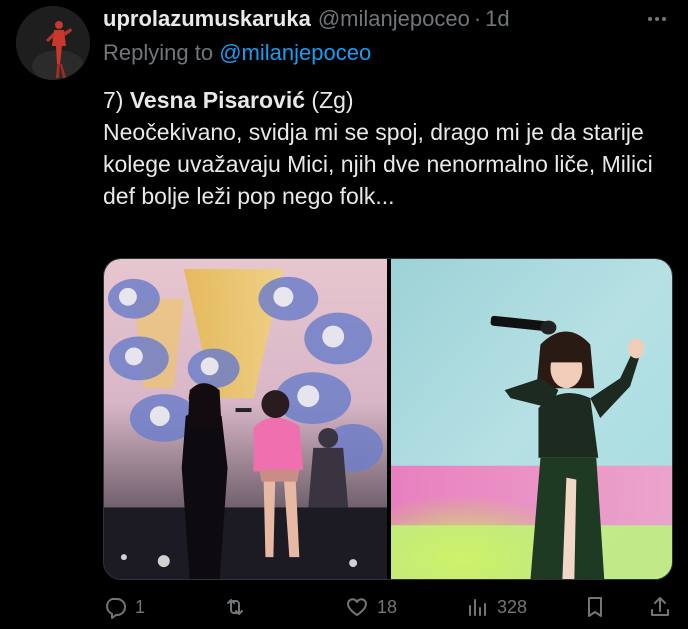 This screenshot has width=688, height=629. What do you see at coordinates (371, 607) in the screenshot?
I see `like-button: 18` at bounding box center [371, 607].